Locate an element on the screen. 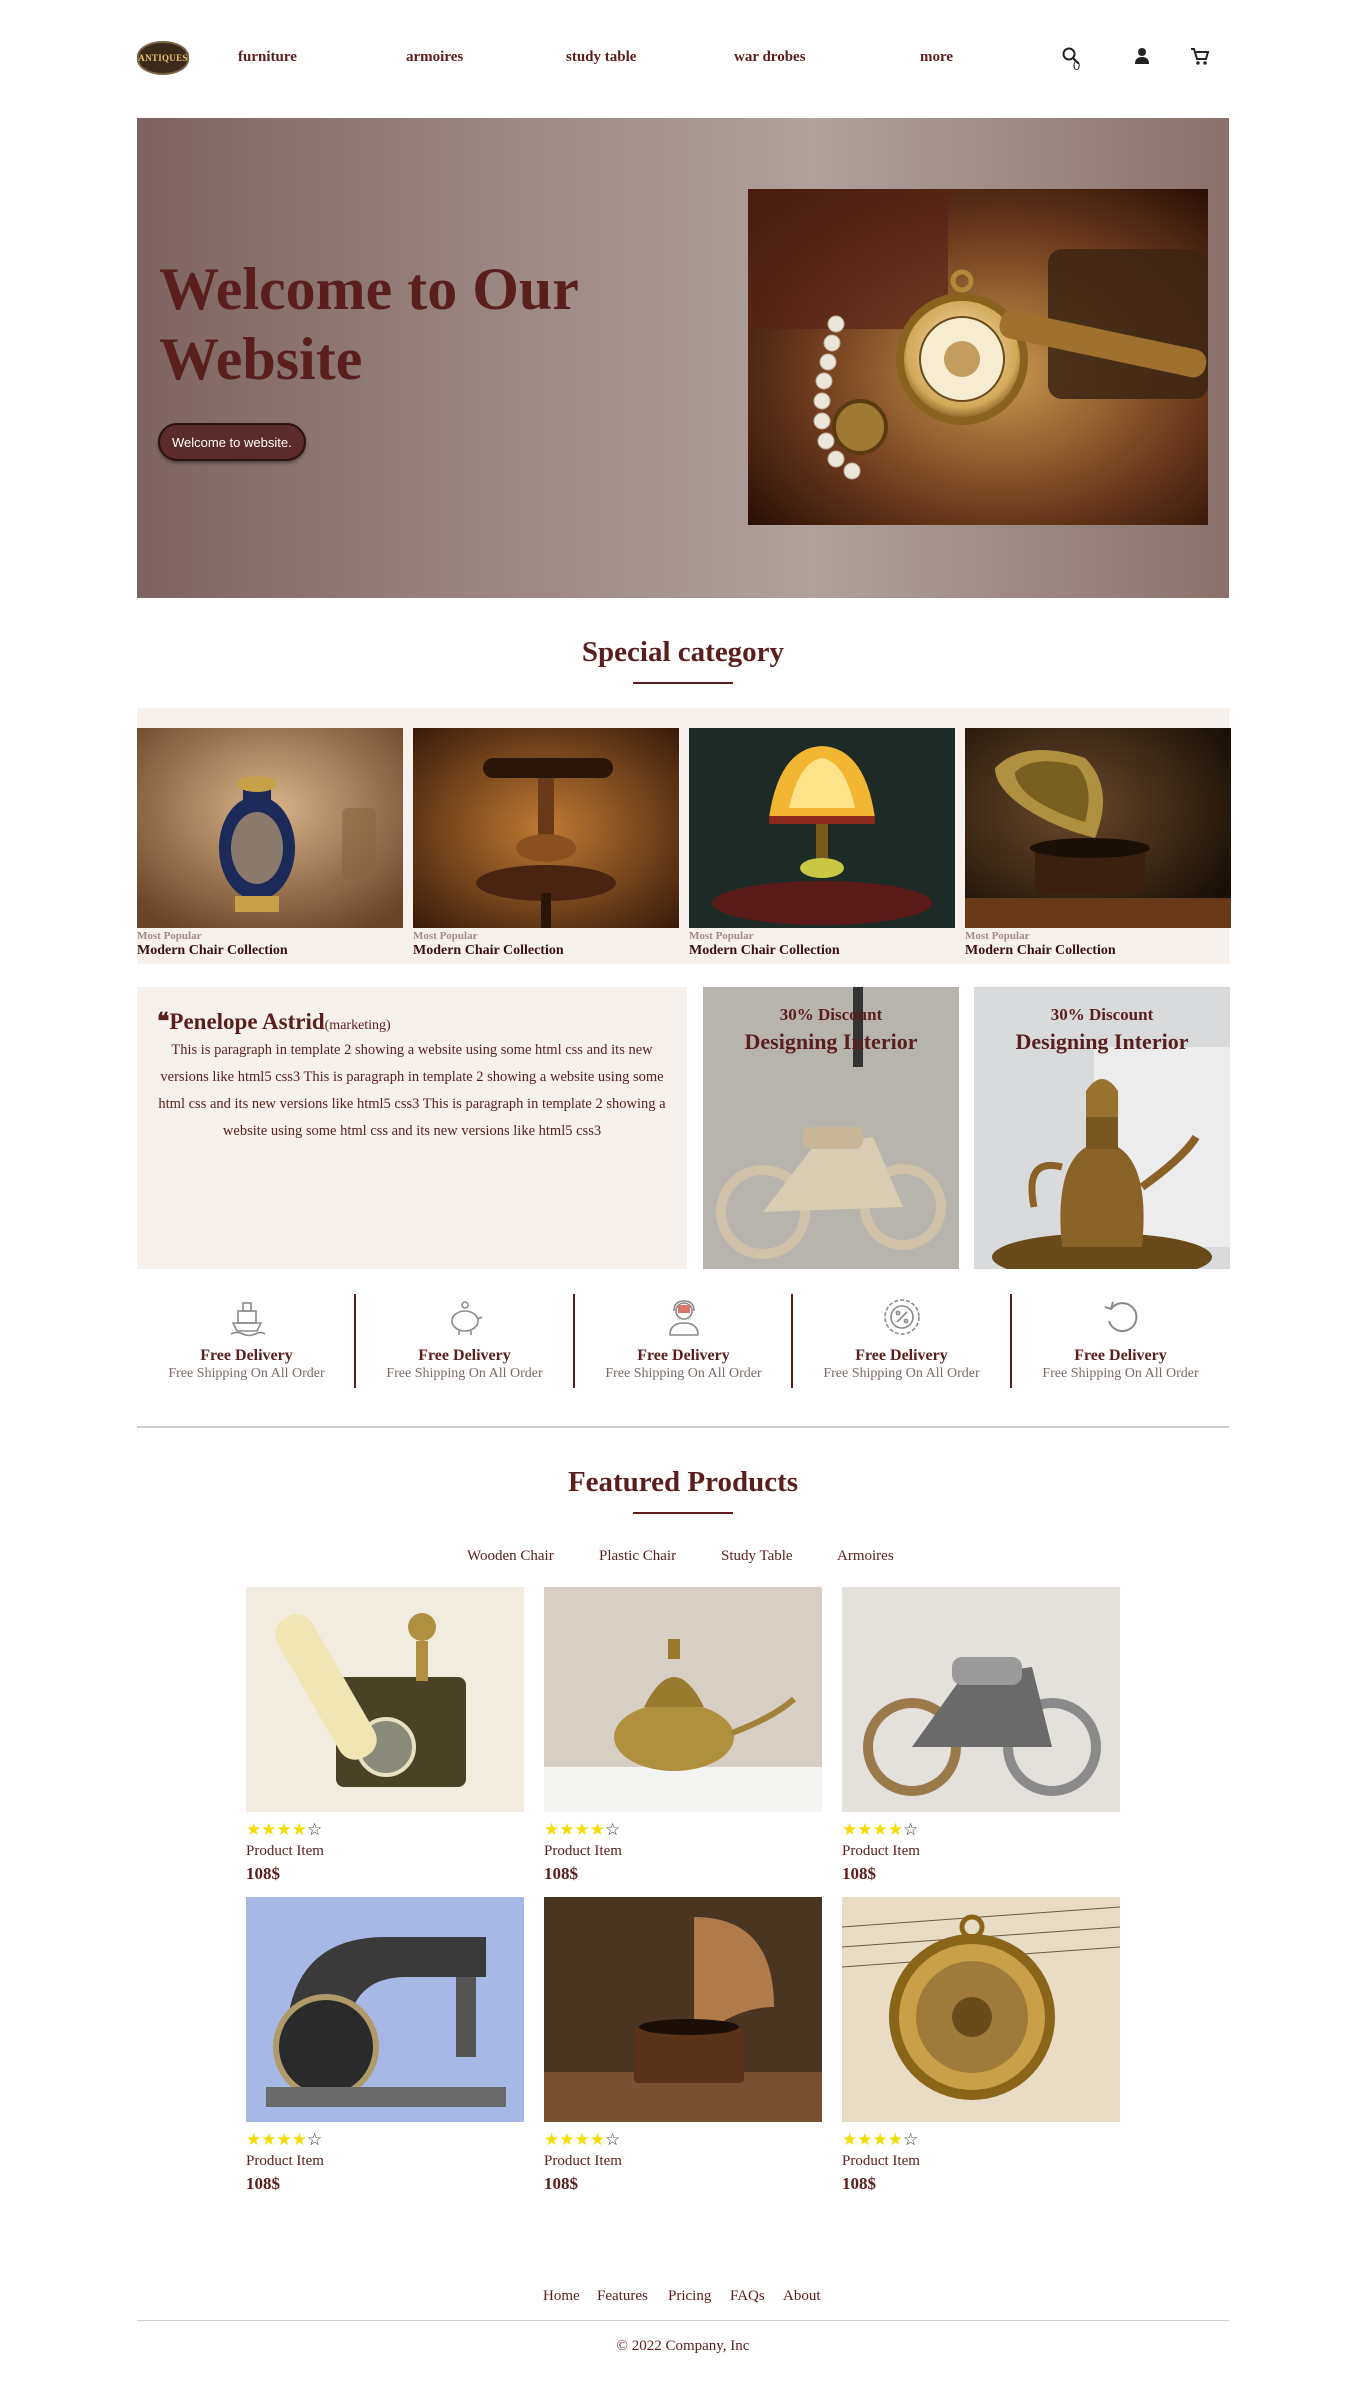 Image resolution: width=1366 pixels, height=2395 pixels. nav-item-more: more is located at coordinates (936, 57).